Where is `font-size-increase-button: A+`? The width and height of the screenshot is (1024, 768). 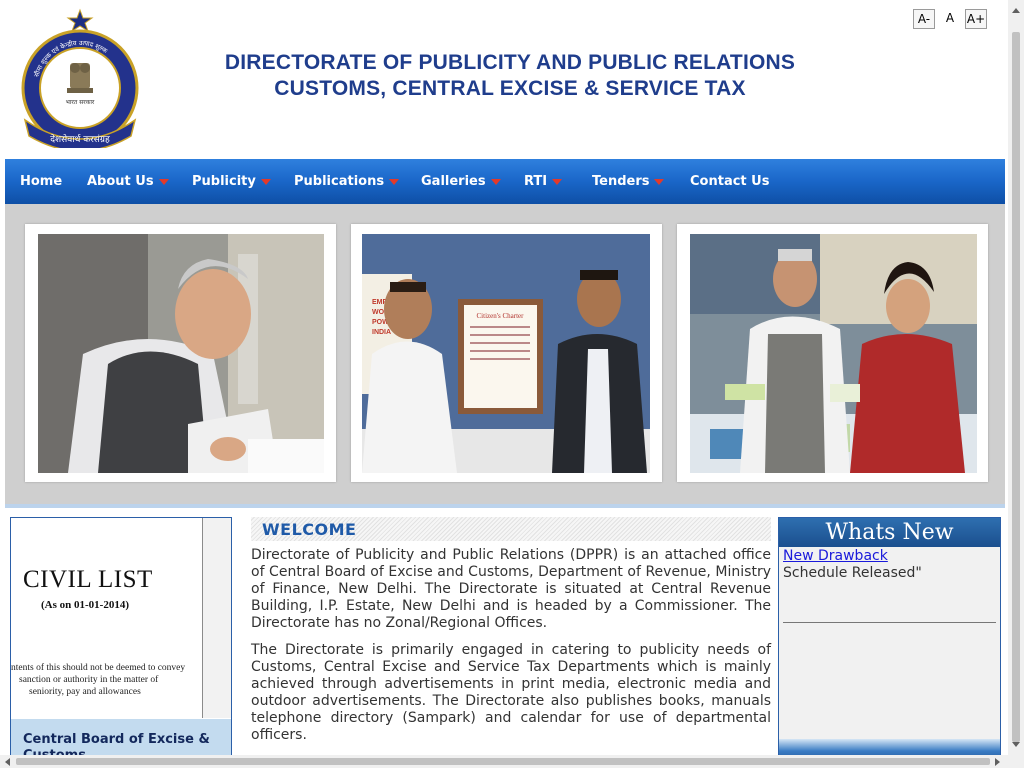 font-size-increase-button: A+ is located at coordinates (976, 19).